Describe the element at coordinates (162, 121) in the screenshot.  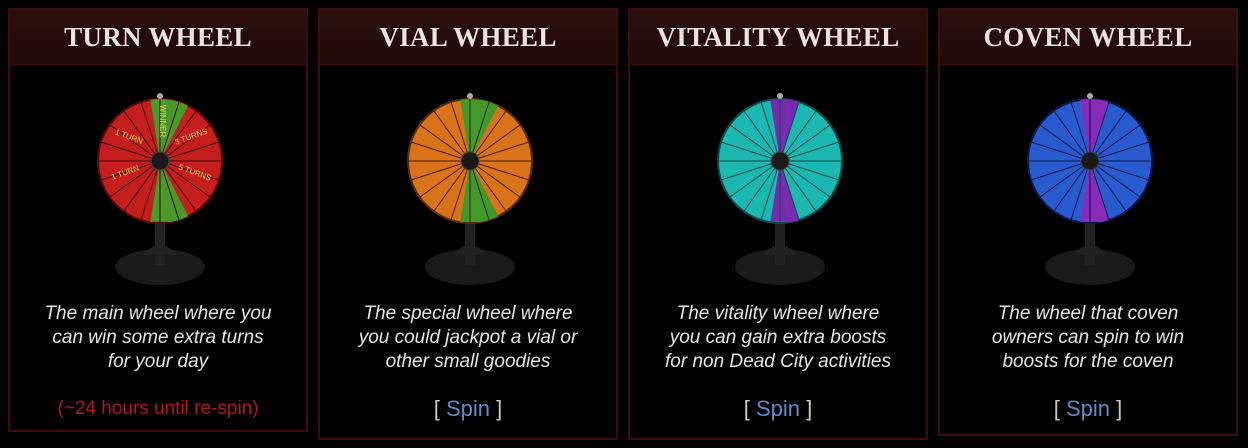
I see `svg-text: WINNER` at that location.